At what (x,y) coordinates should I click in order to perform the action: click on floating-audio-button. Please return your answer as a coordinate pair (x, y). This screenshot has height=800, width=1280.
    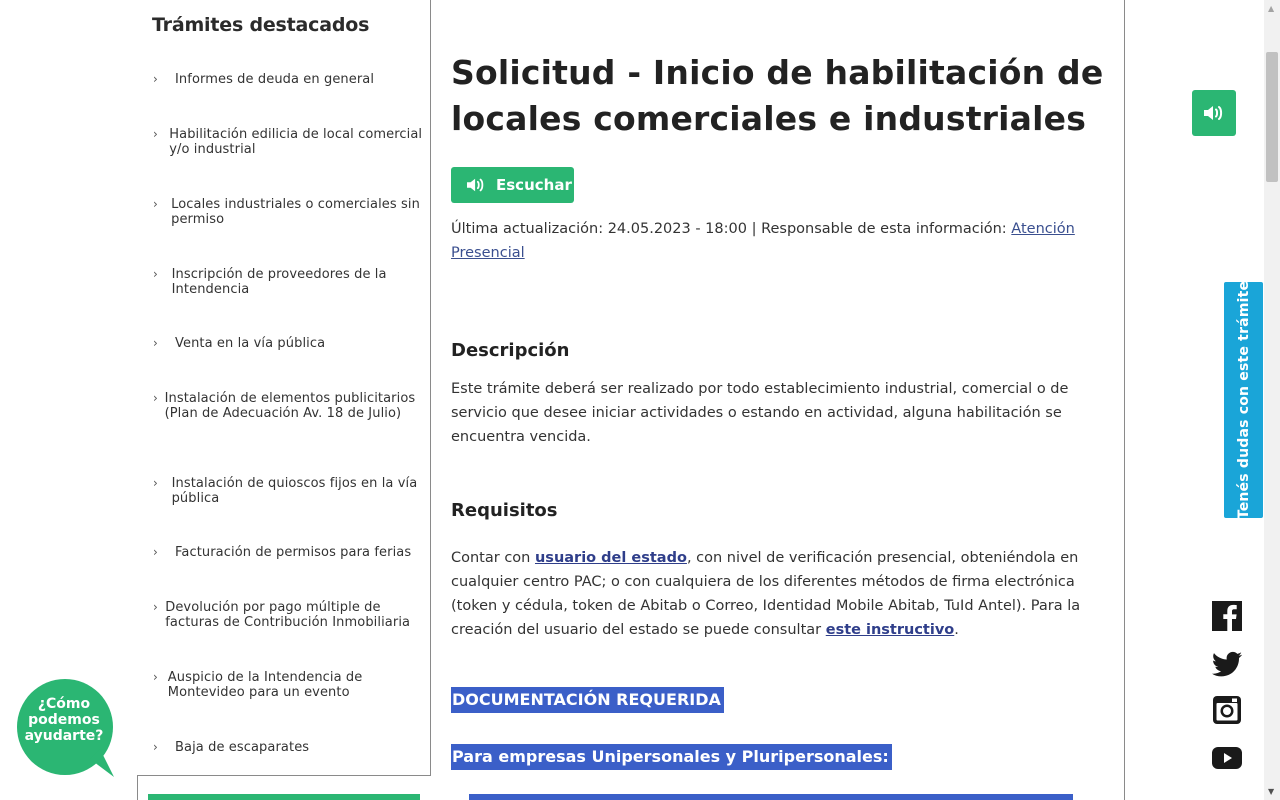
    Looking at the image, I should click on (1214, 113).